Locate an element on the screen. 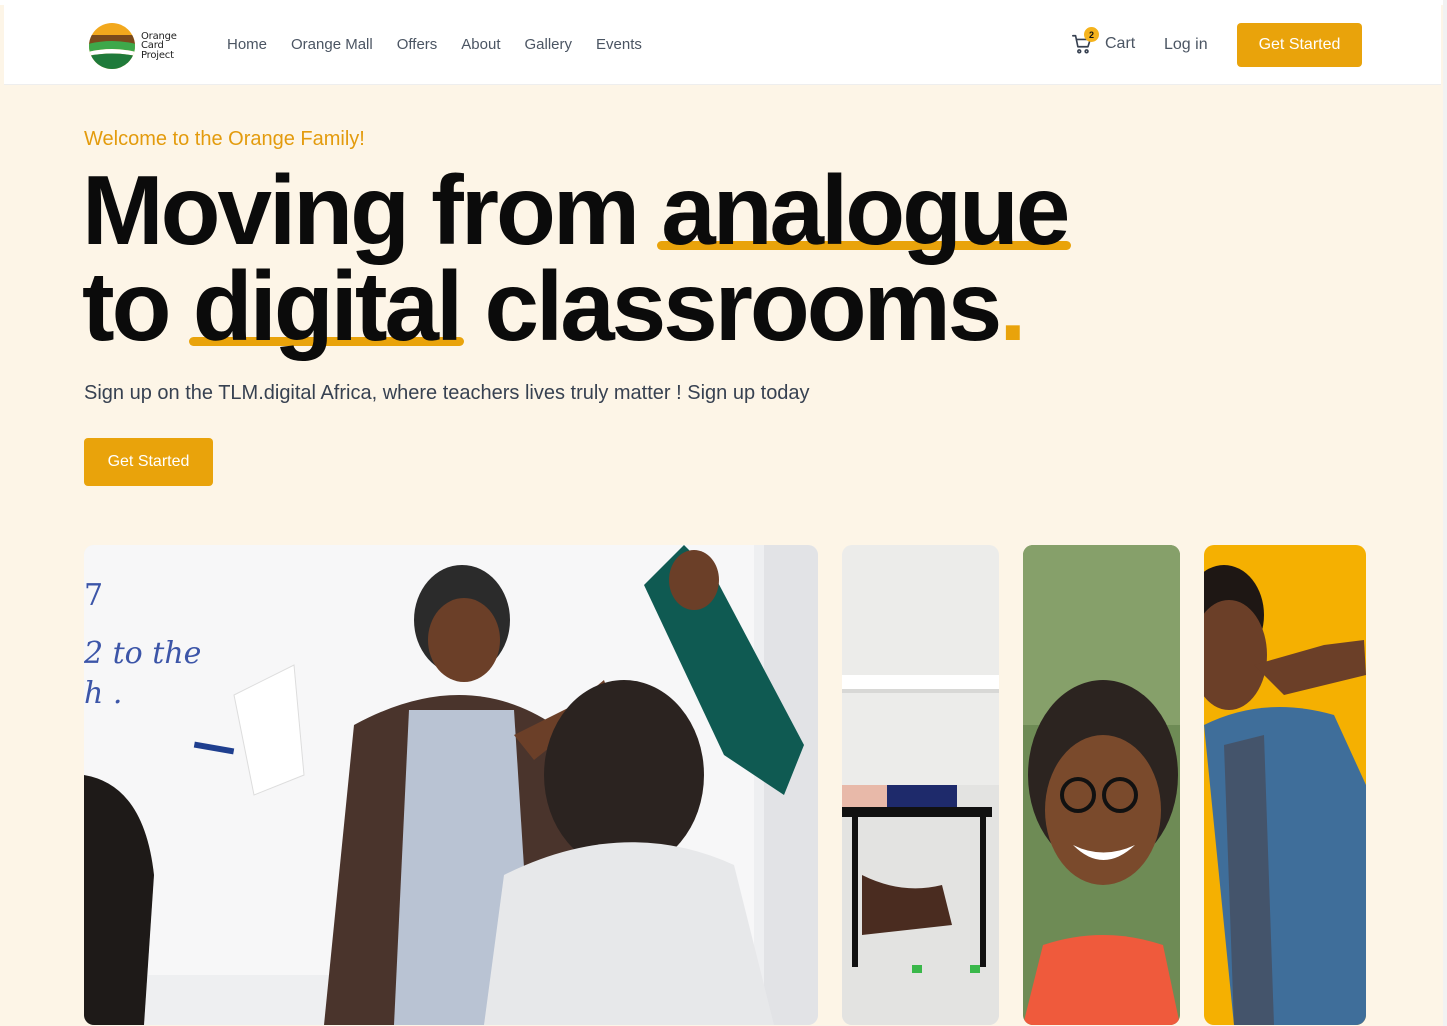 The width and height of the screenshot is (1447, 1026). classroom-desk-photo is located at coordinates (920, 785).